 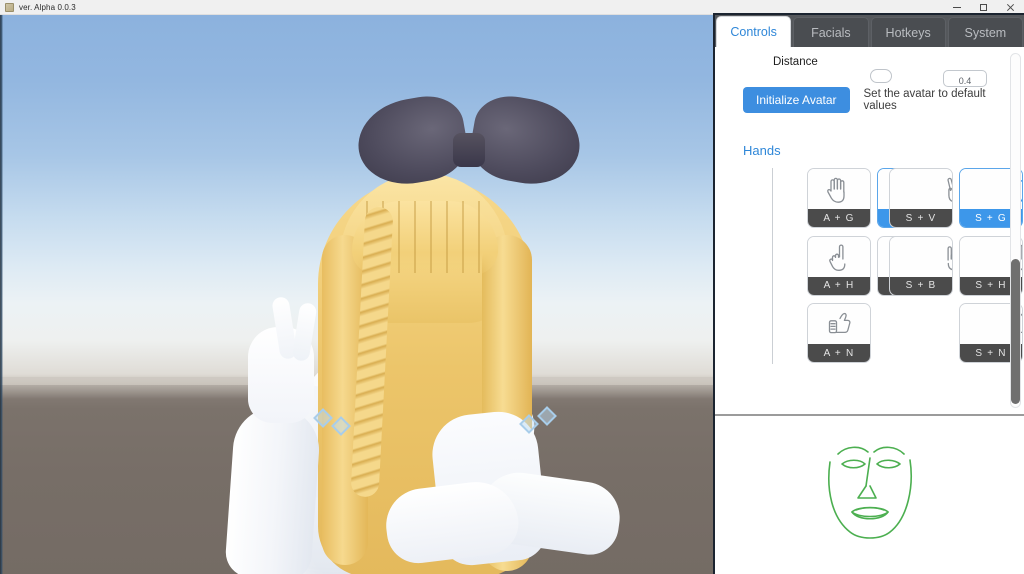 What do you see at coordinates (839, 256) in the screenshot?
I see `pointing-finger-icon` at bounding box center [839, 256].